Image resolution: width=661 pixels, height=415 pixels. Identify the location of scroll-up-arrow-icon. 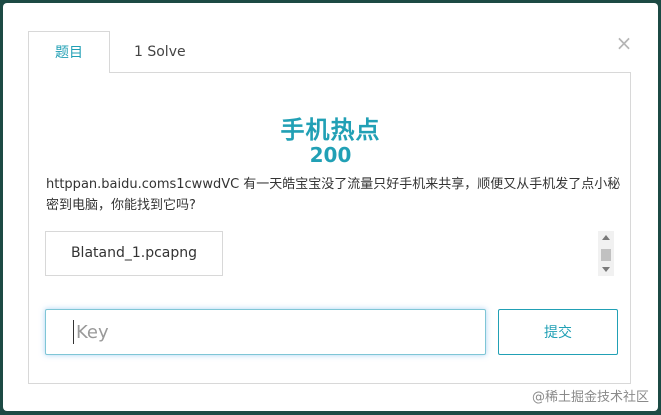
(606, 237).